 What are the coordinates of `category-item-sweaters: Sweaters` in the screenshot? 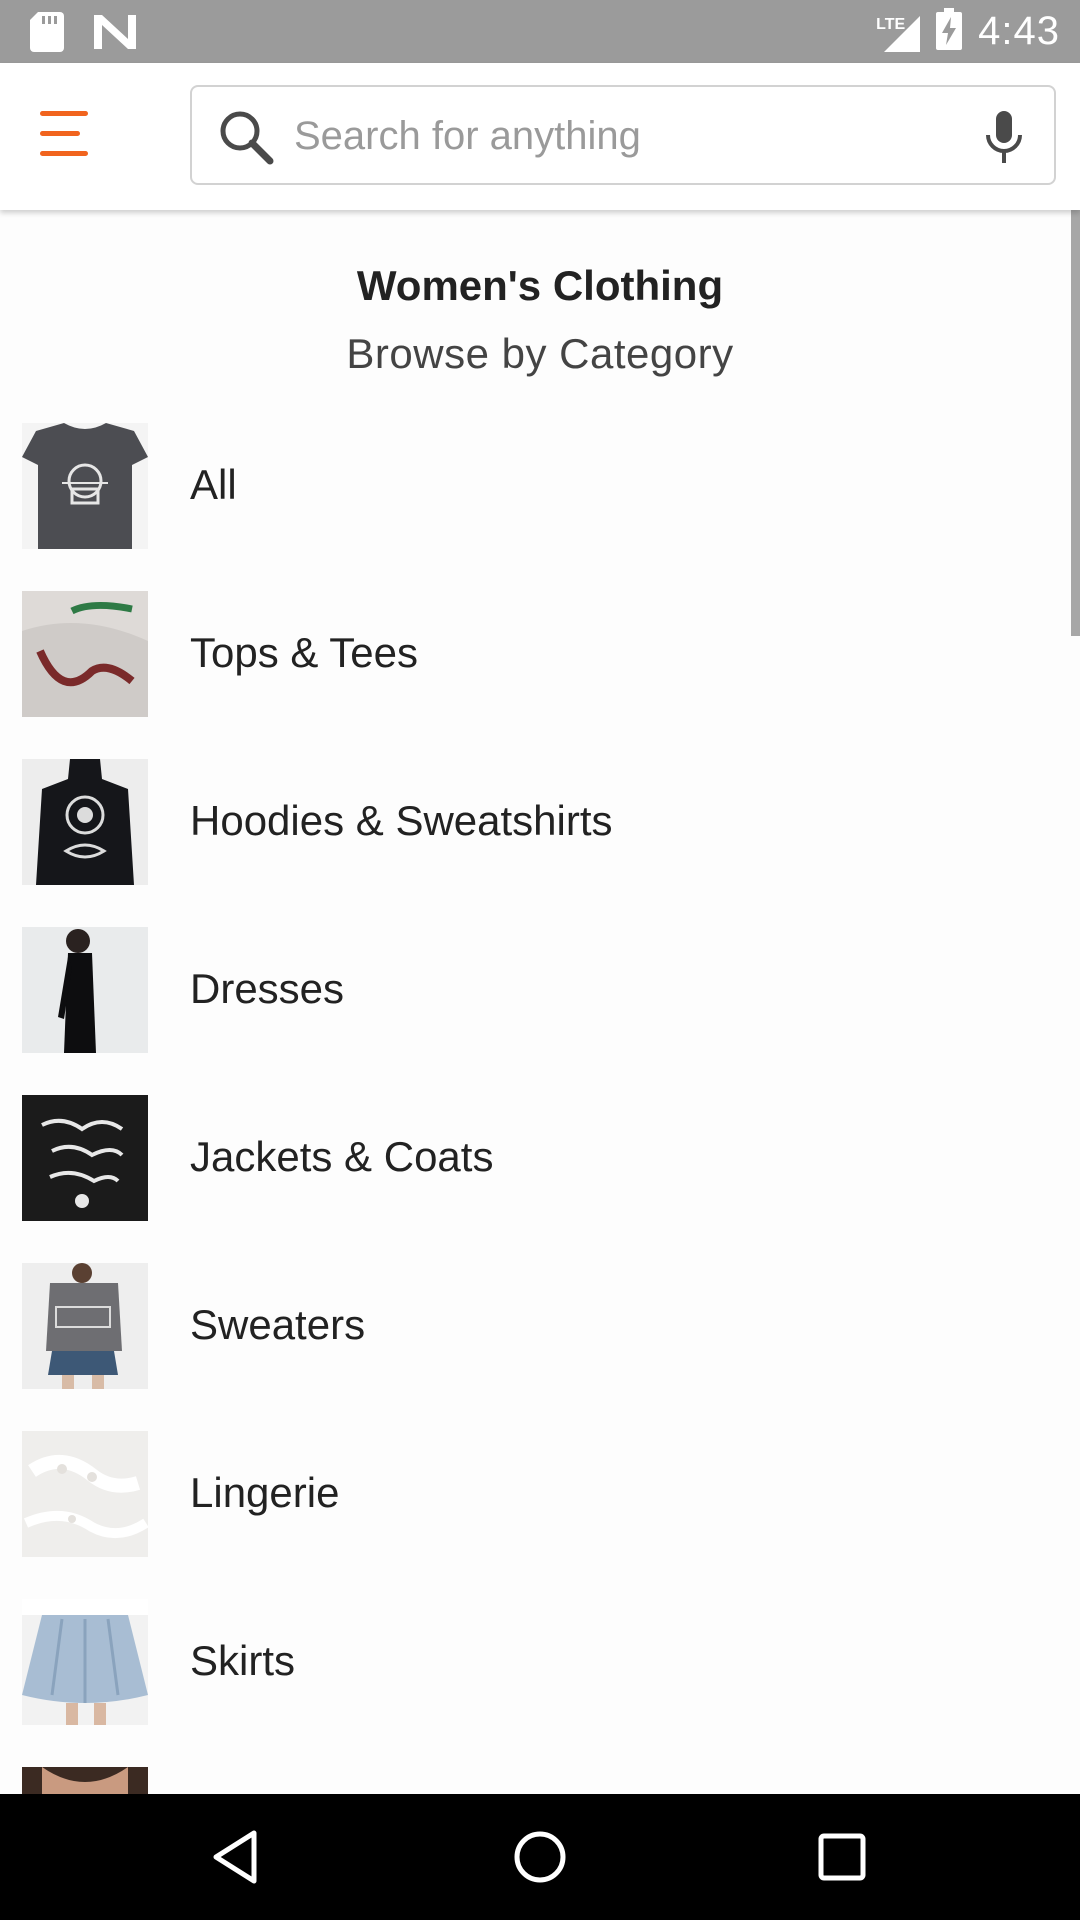 It's located at (535, 1347).